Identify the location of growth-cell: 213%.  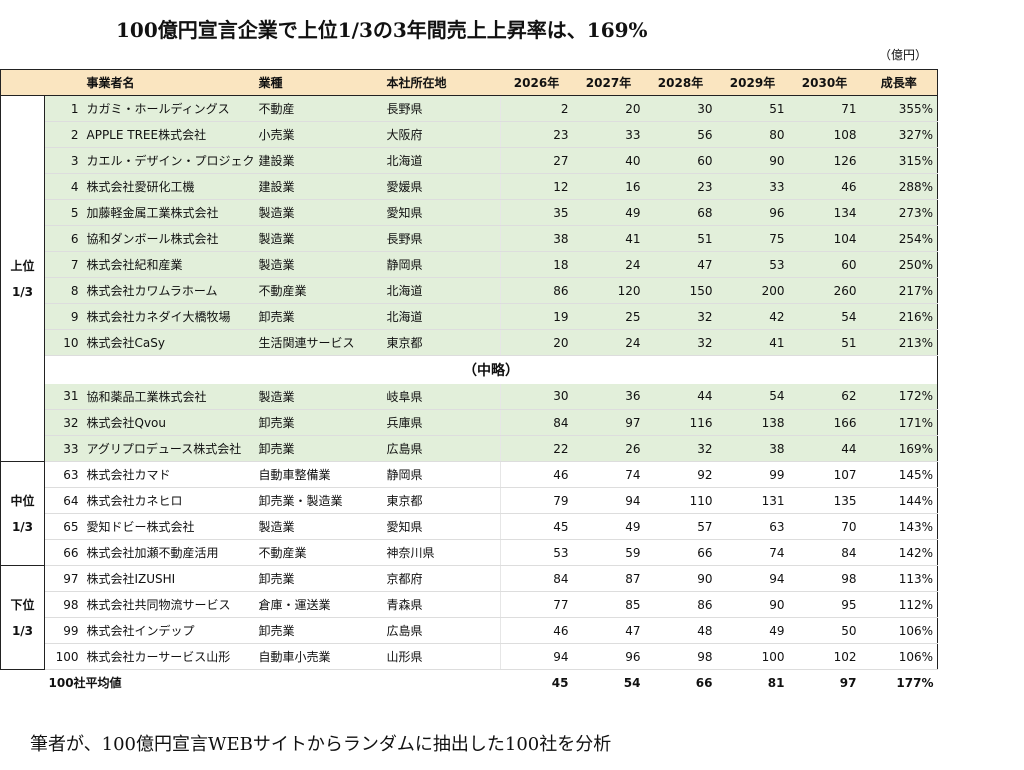
(899, 342).